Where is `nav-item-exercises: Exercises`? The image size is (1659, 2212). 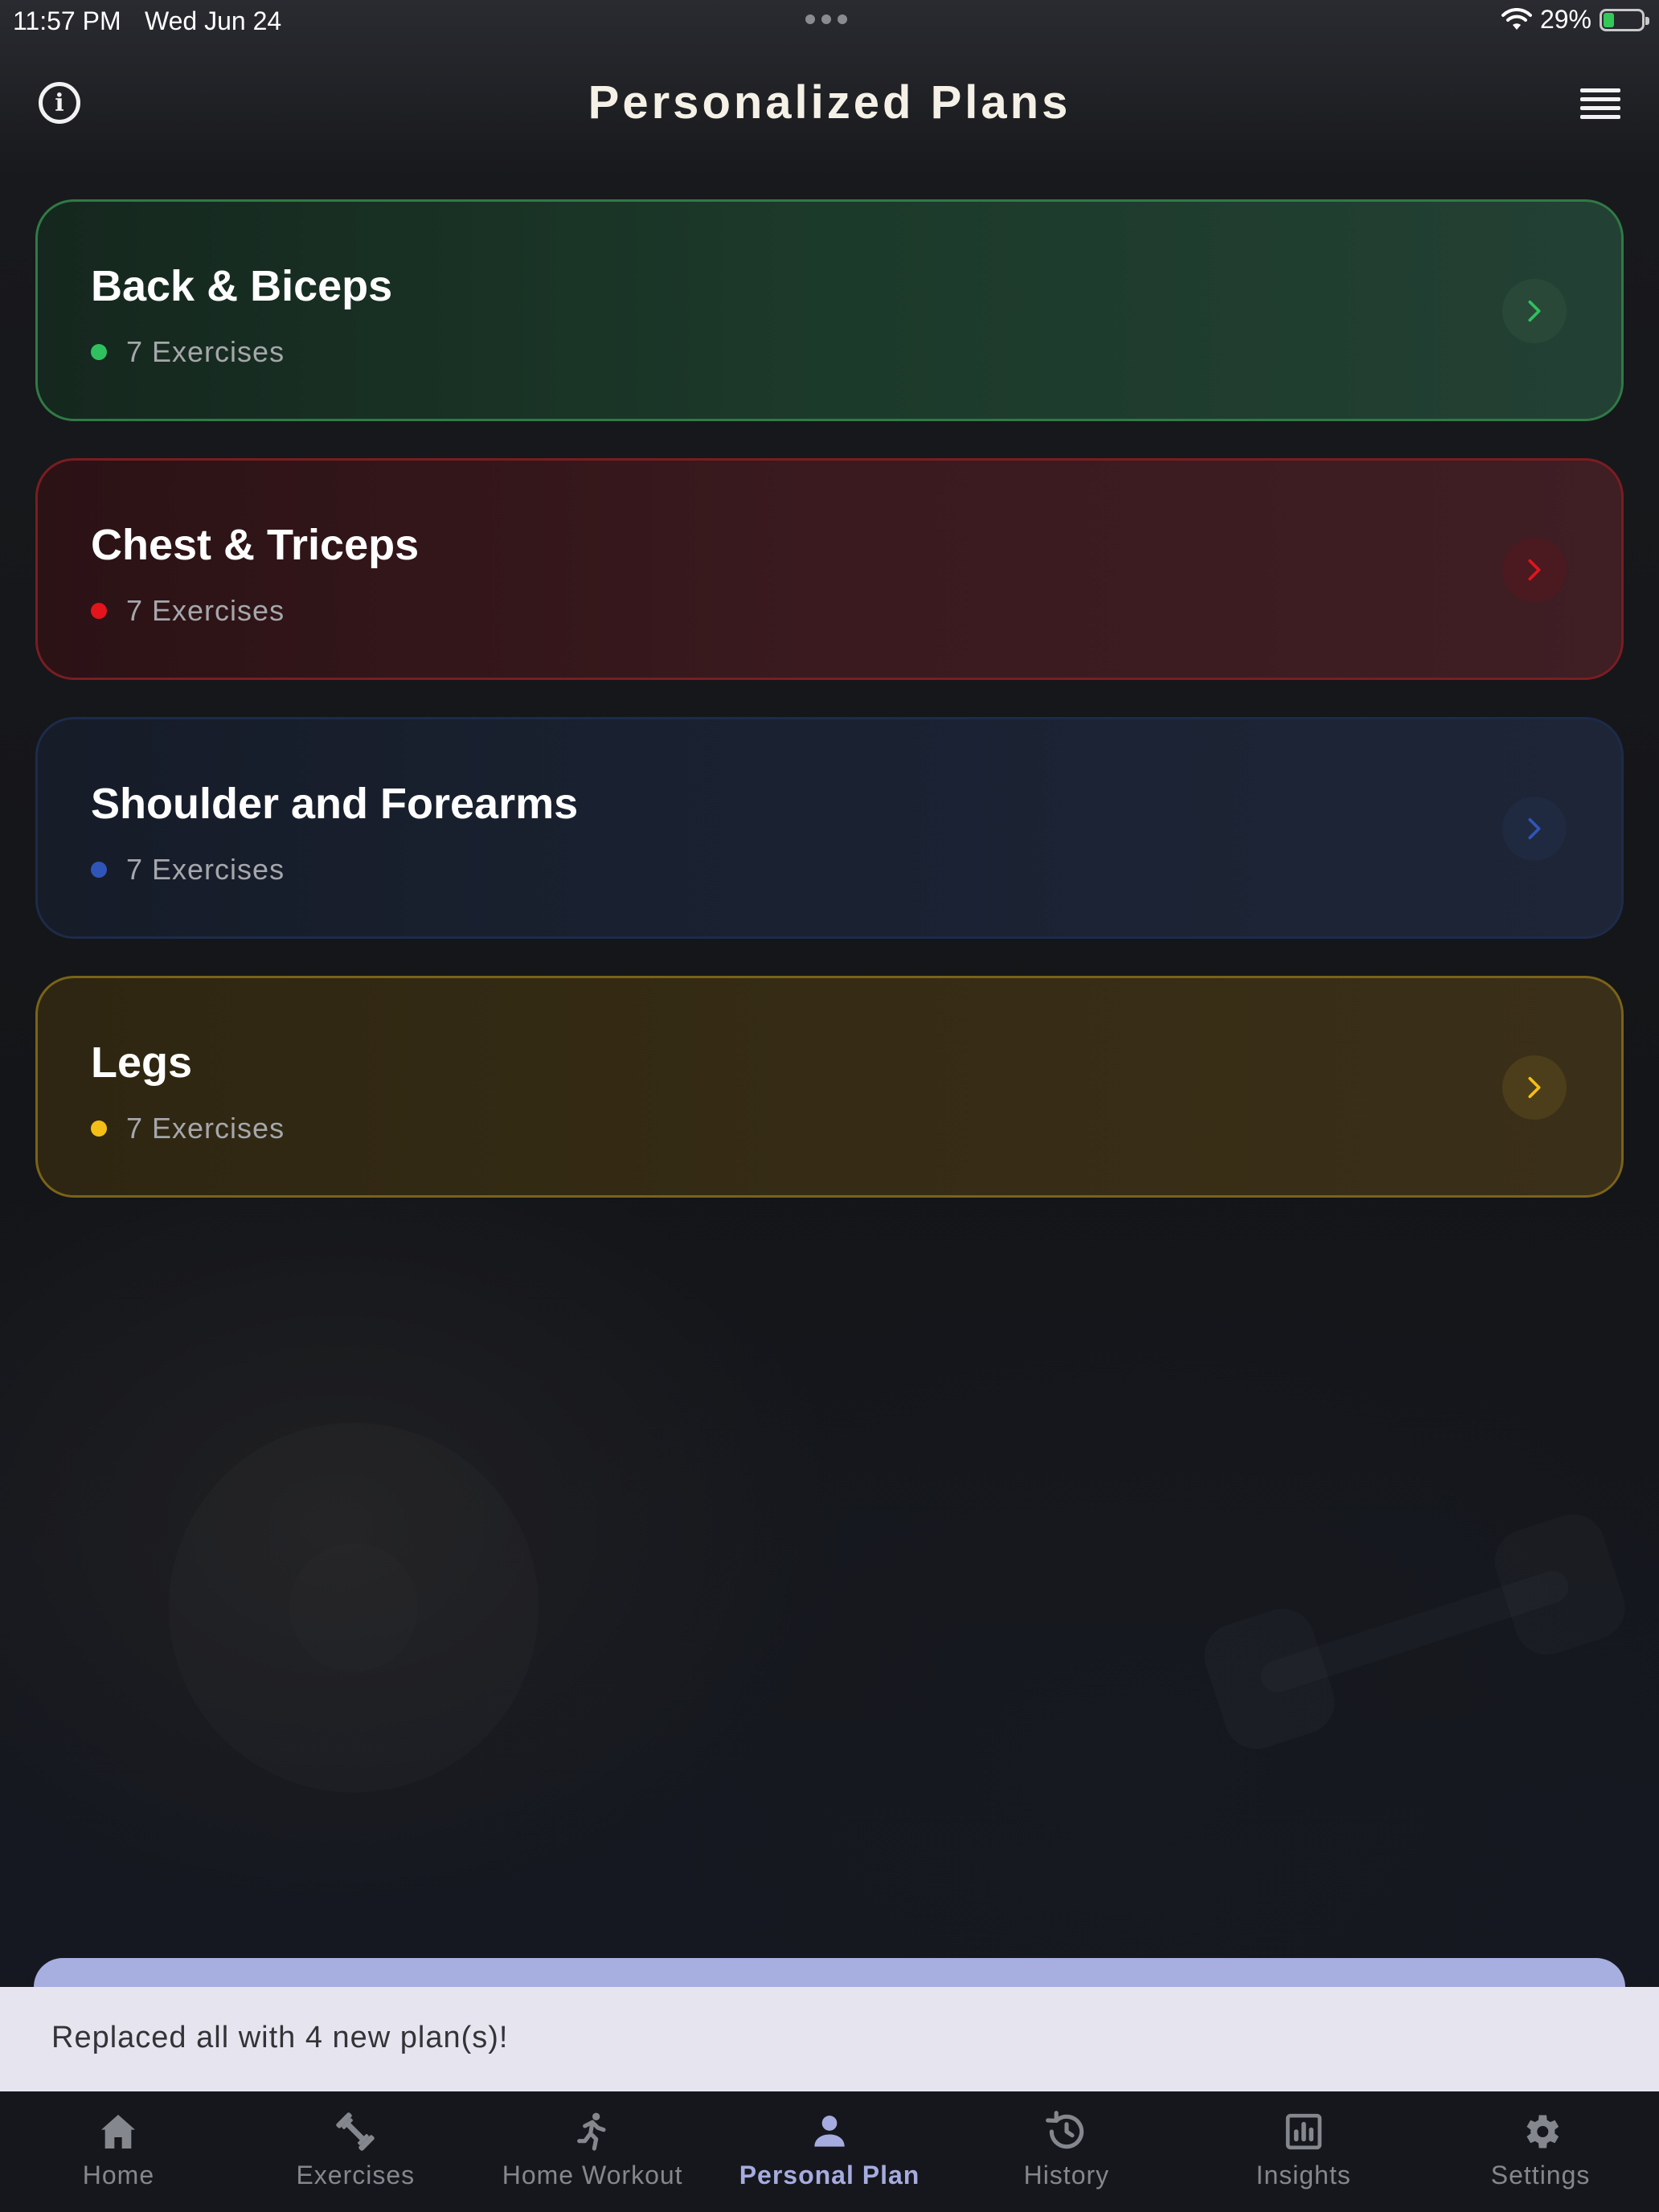
nav-item-exercises: Exercises is located at coordinates (355, 2151).